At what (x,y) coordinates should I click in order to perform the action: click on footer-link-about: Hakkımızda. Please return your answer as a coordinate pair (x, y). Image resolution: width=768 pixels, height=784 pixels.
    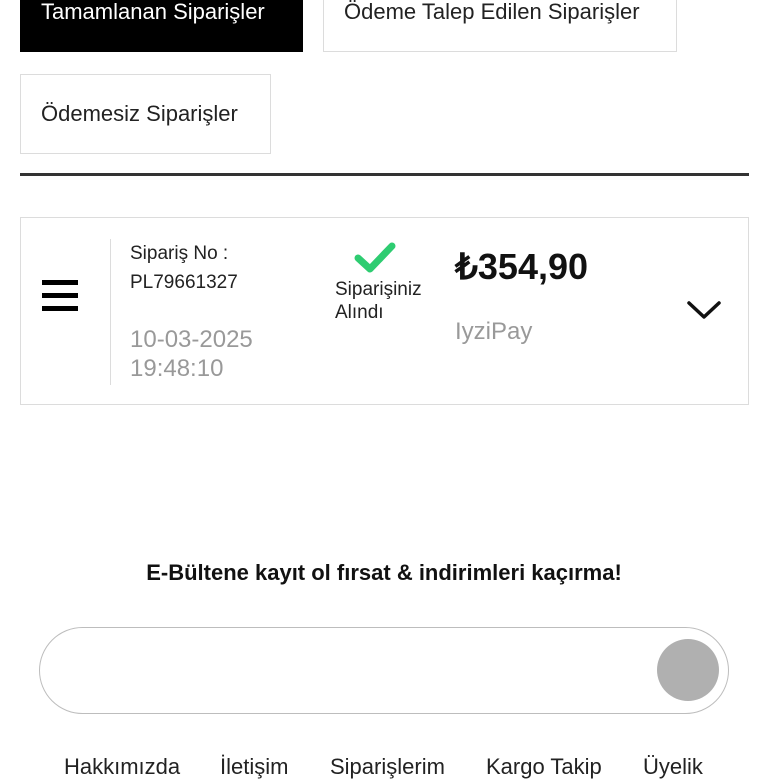
    Looking at the image, I should click on (122, 767).